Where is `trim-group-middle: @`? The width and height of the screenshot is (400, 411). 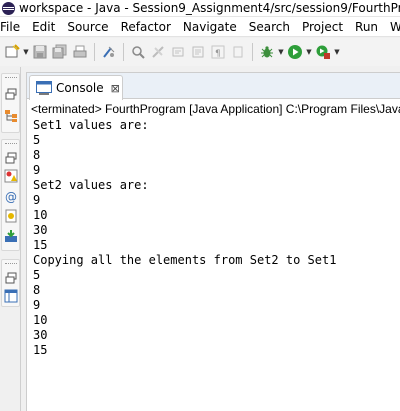 trim-group-middle: @ is located at coordinates (10, 195).